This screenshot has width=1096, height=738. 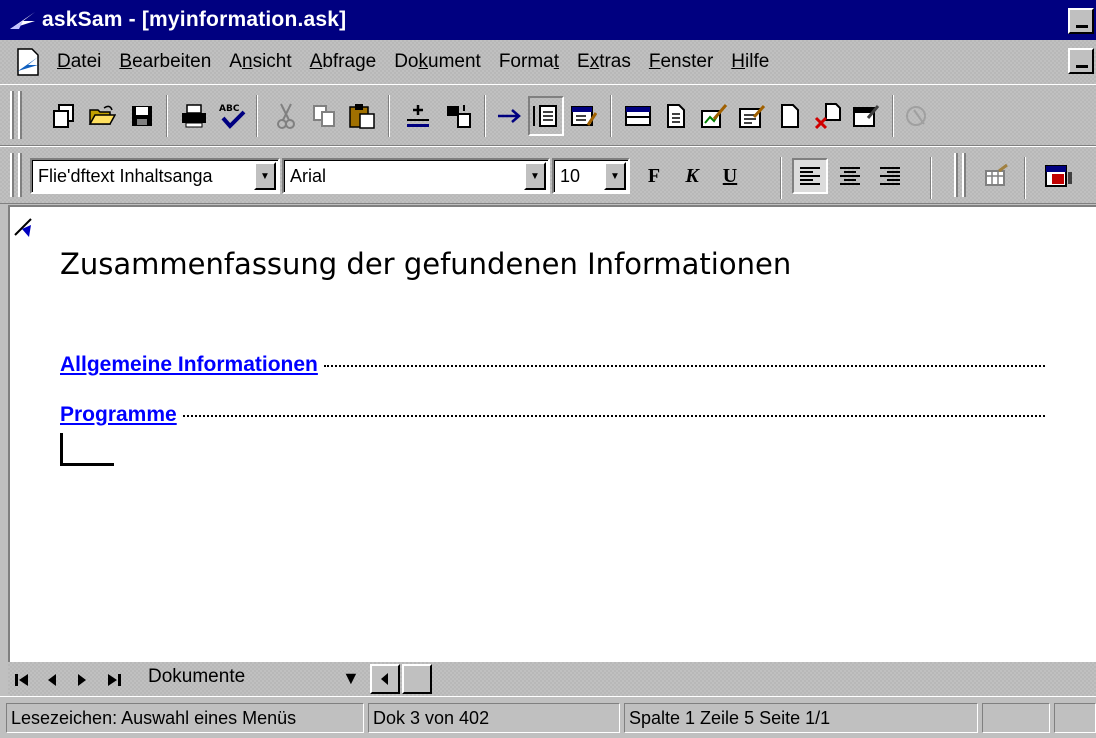 I want to click on menu-datei: Datei, so click(x=79, y=62).